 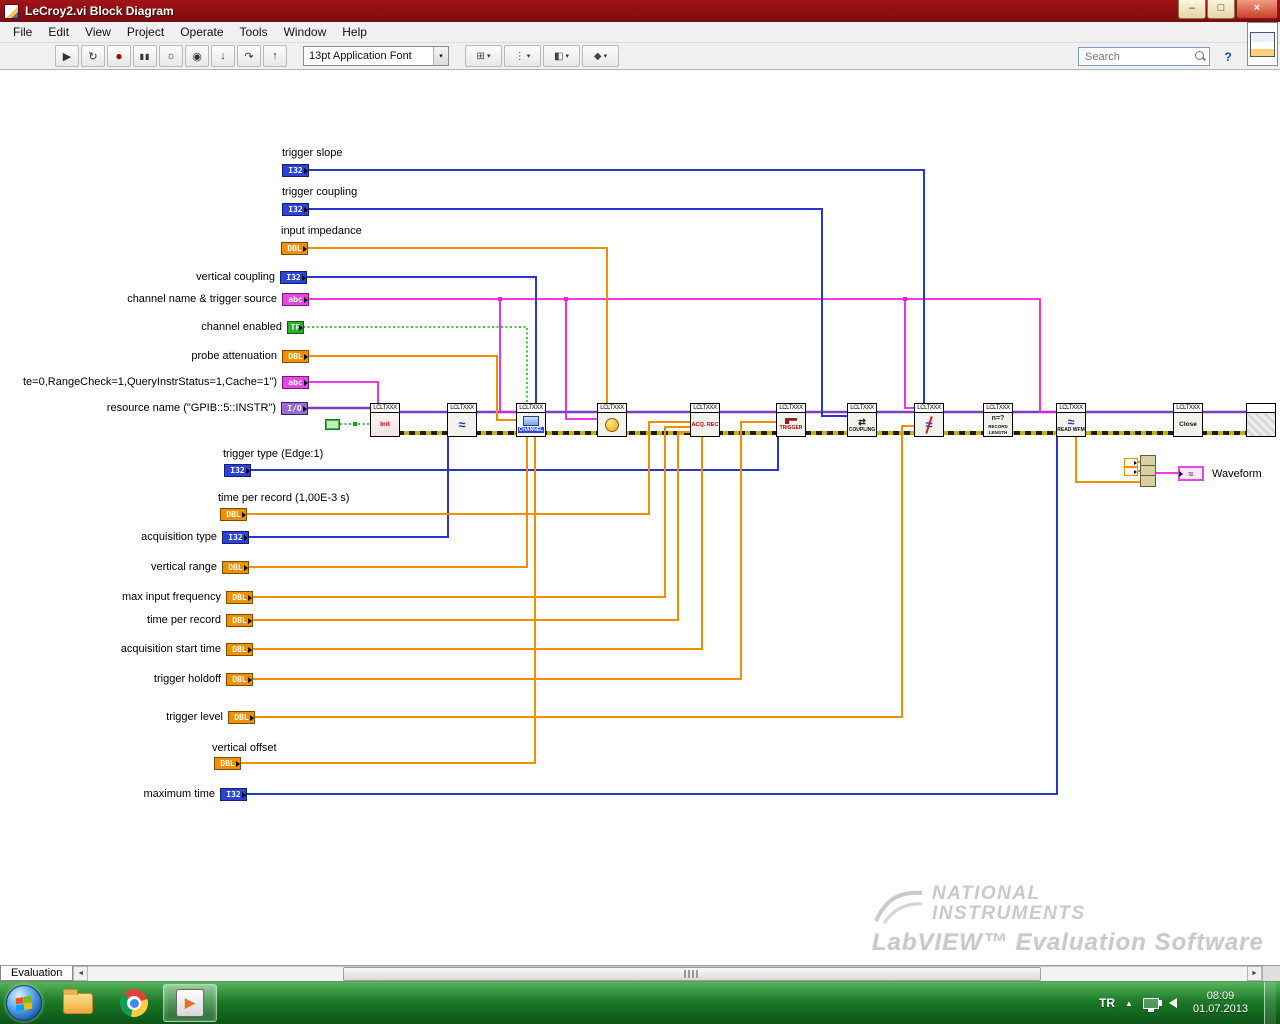 What do you see at coordinates (239, 620) in the screenshot?
I see `terminal-time-per-record-2: DBL` at bounding box center [239, 620].